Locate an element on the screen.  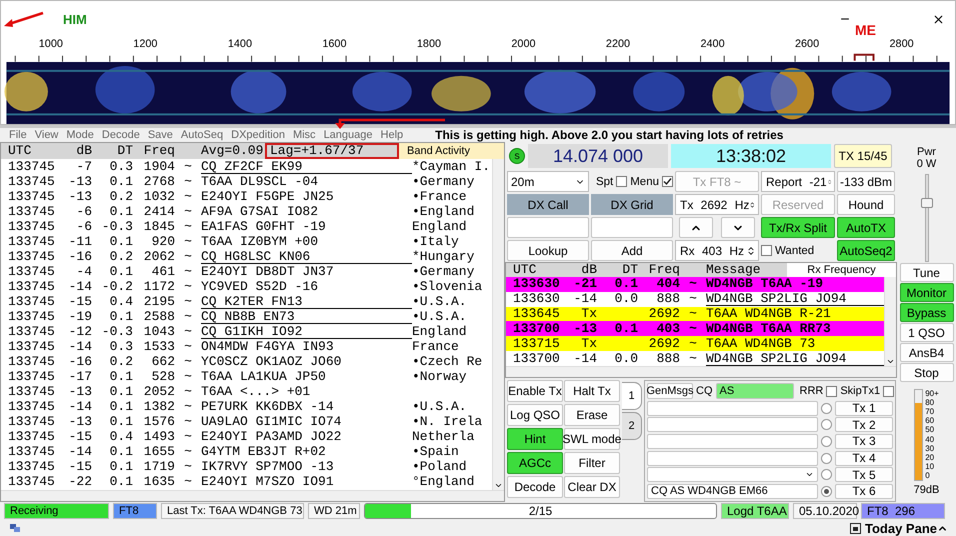
action-button: Halt Tx is located at coordinates (592, 391).